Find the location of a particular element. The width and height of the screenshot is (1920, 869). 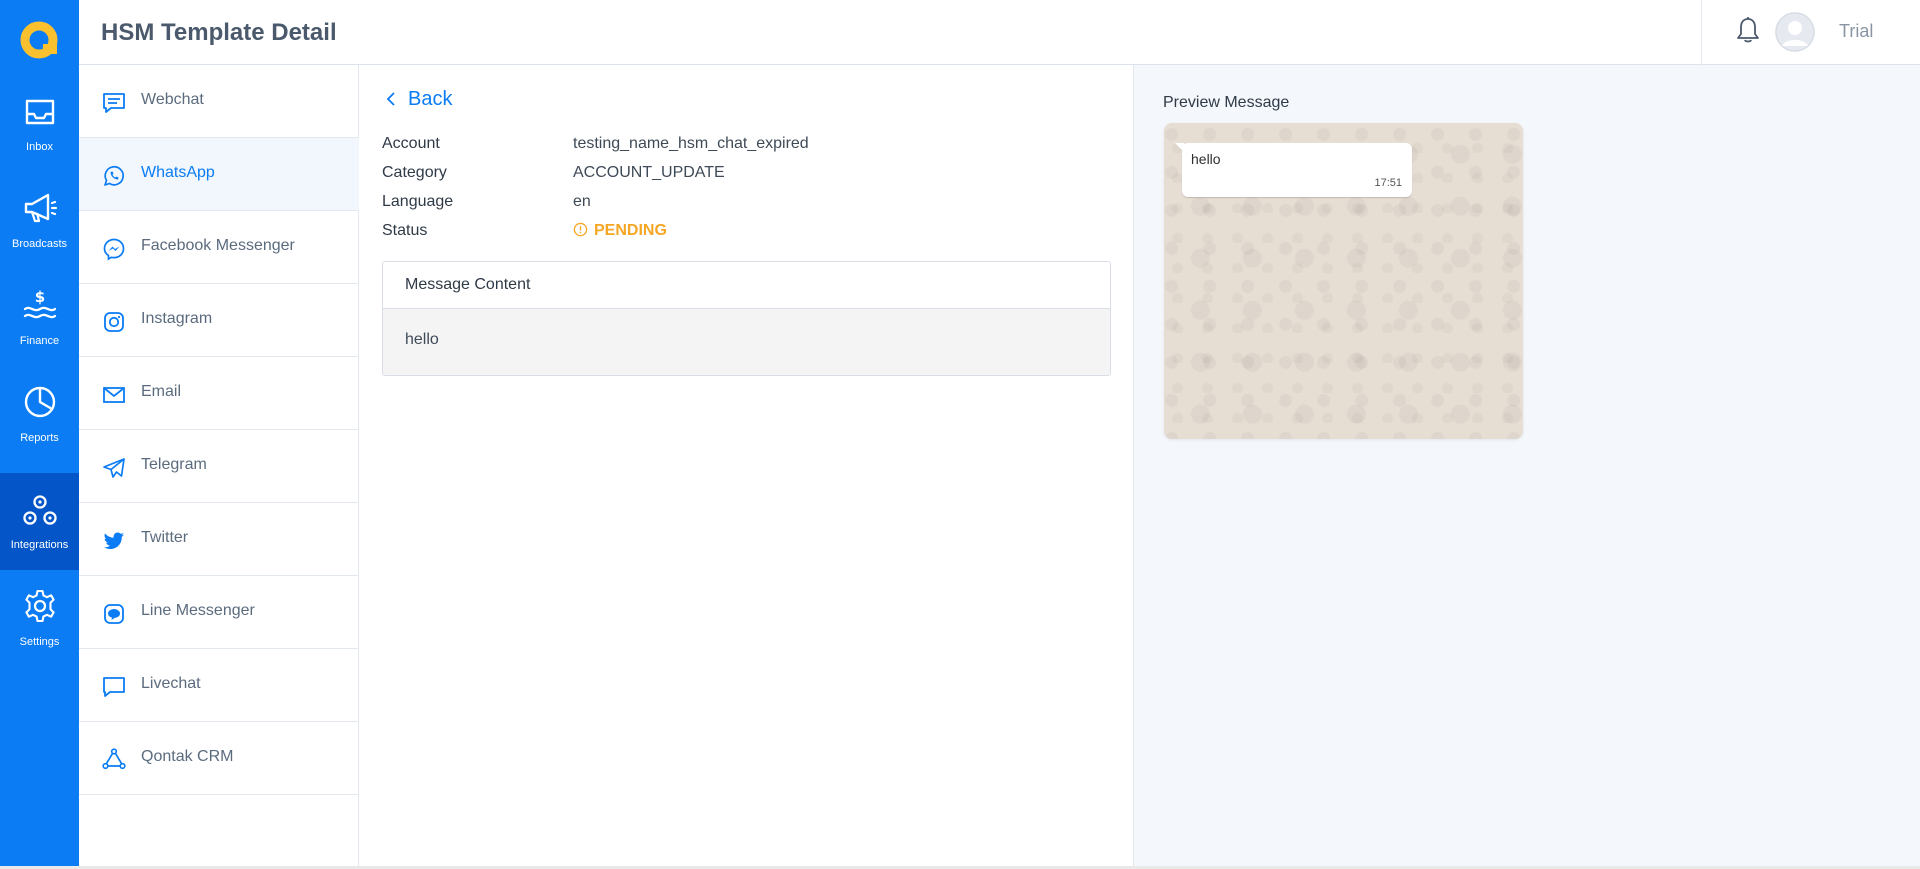

nav-broadcasts: Broadcasts is located at coordinates (39, 216).